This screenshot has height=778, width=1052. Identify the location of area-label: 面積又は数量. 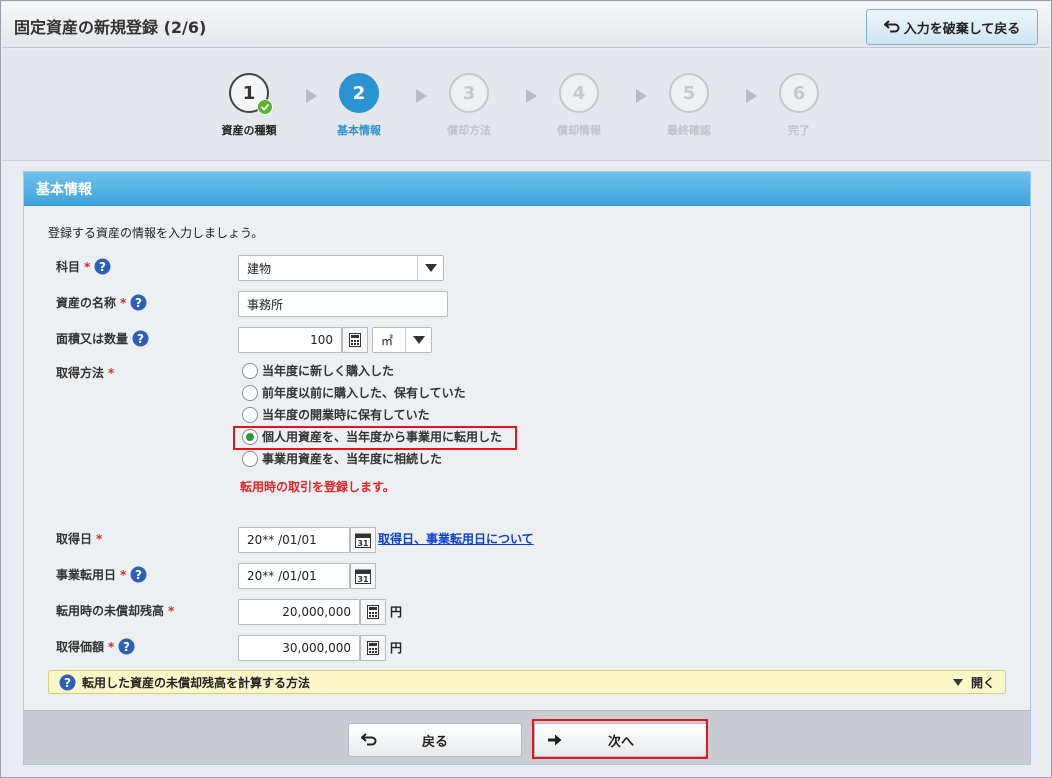
(92, 339).